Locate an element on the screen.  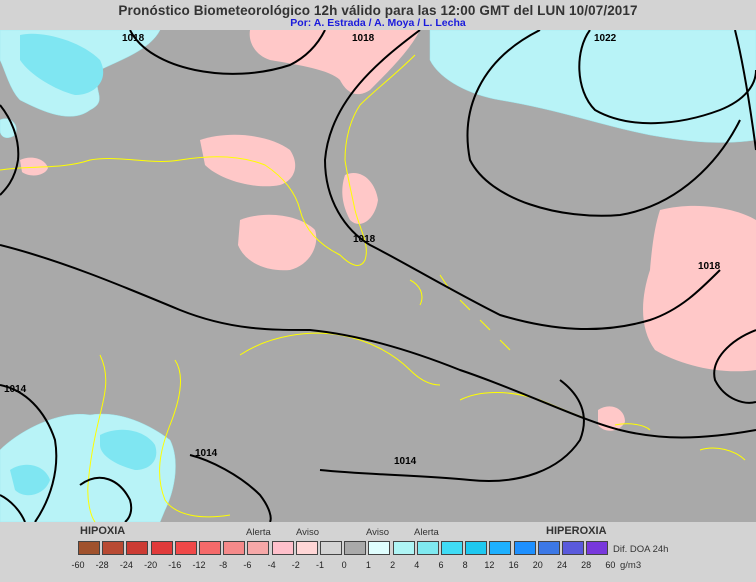
legend-tick: -12 is located at coordinates (199, 565).